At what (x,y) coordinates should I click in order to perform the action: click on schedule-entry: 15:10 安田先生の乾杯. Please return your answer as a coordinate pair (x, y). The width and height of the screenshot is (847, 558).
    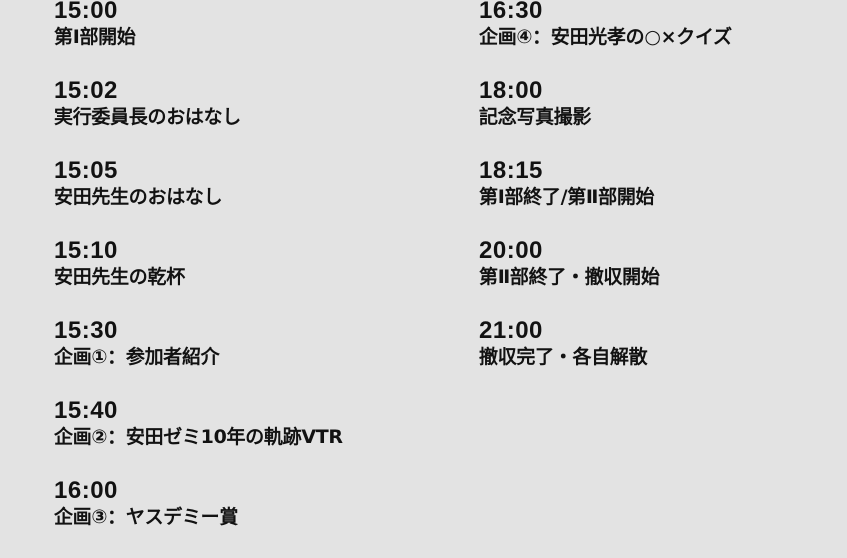
    Looking at the image, I should click on (249, 278).